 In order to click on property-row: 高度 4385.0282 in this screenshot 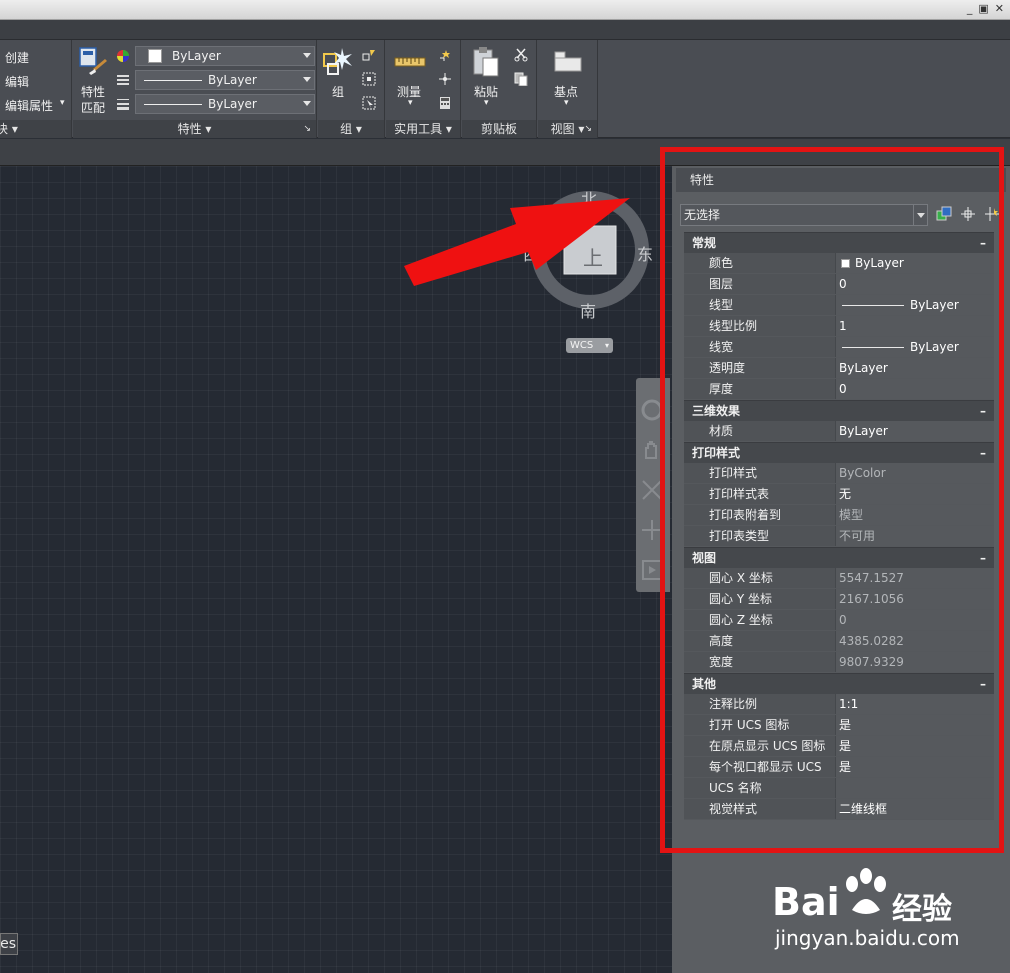, I will do `click(839, 641)`.